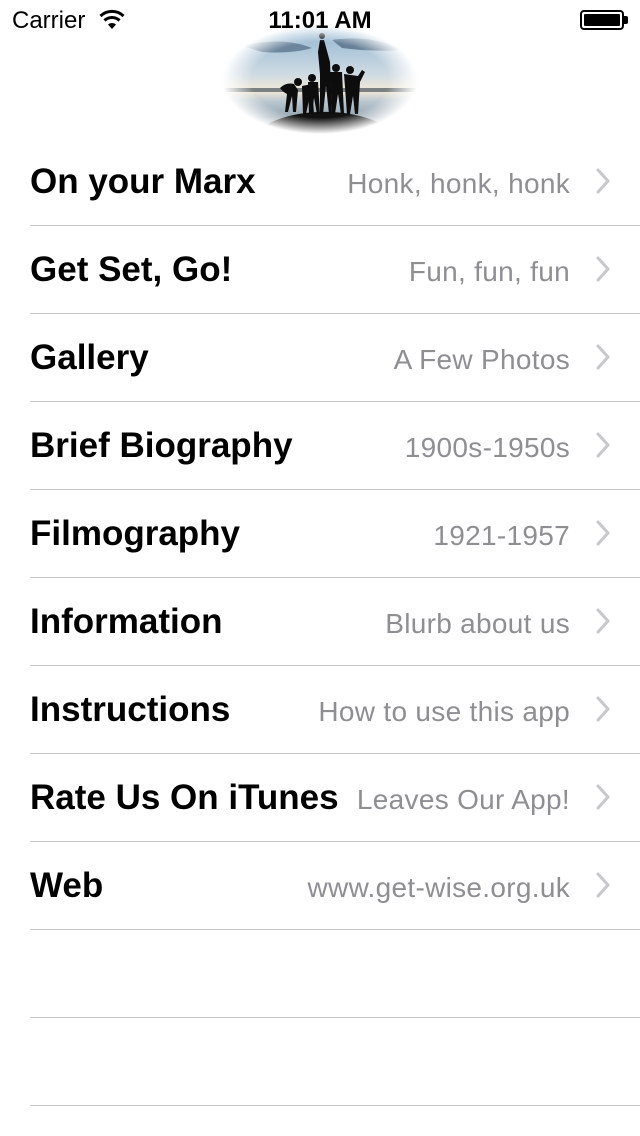 The height and width of the screenshot is (1136, 640). Describe the element at coordinates (487, 447) in the screenshot. I see `menu-item-detail: 1900s-1950s` at that location.